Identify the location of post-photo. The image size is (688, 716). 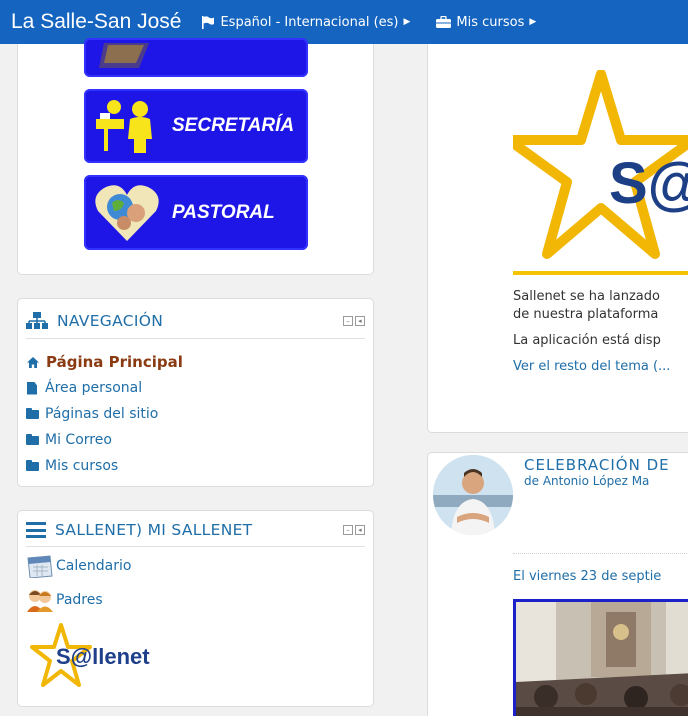
(600, 657).